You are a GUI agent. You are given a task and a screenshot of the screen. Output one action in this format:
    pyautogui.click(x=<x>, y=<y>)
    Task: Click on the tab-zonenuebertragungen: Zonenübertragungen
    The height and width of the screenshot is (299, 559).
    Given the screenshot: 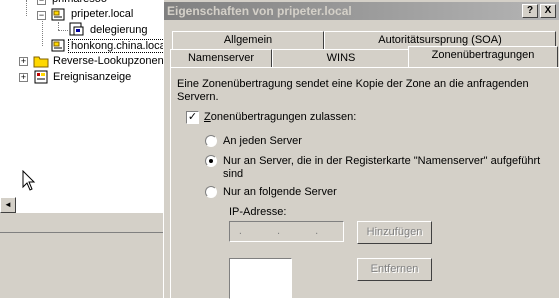 What is the action you would take?
    pyautogui.click(x=483, y=56)
    